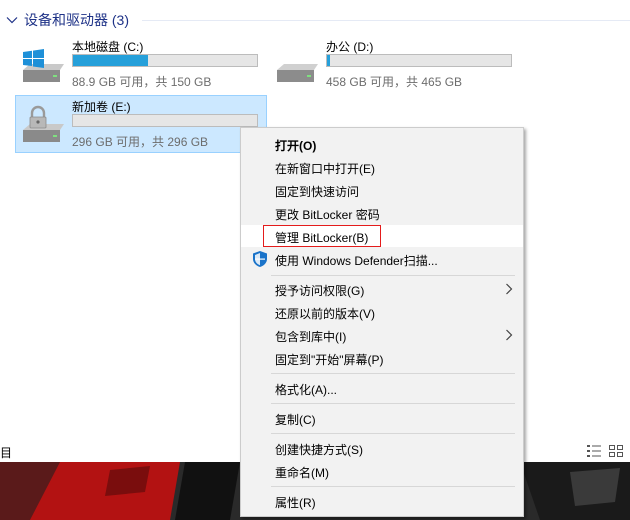 This screenshot has height=520, width=630. Describe the element at coordinates (382, 335) in the screenshot. I see `menu-item-include-in-library: 包含到库中(I)` at that location.